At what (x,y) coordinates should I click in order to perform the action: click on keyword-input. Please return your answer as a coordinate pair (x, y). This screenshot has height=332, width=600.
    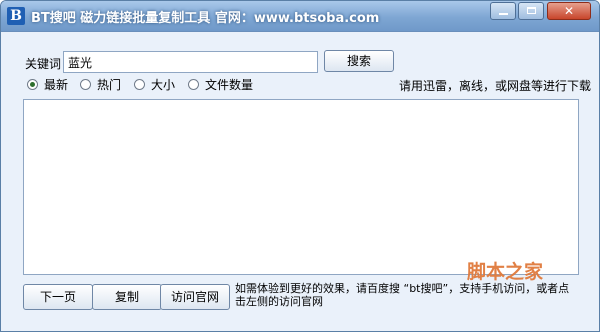
    Looking at the image, I should click on (190, 62).